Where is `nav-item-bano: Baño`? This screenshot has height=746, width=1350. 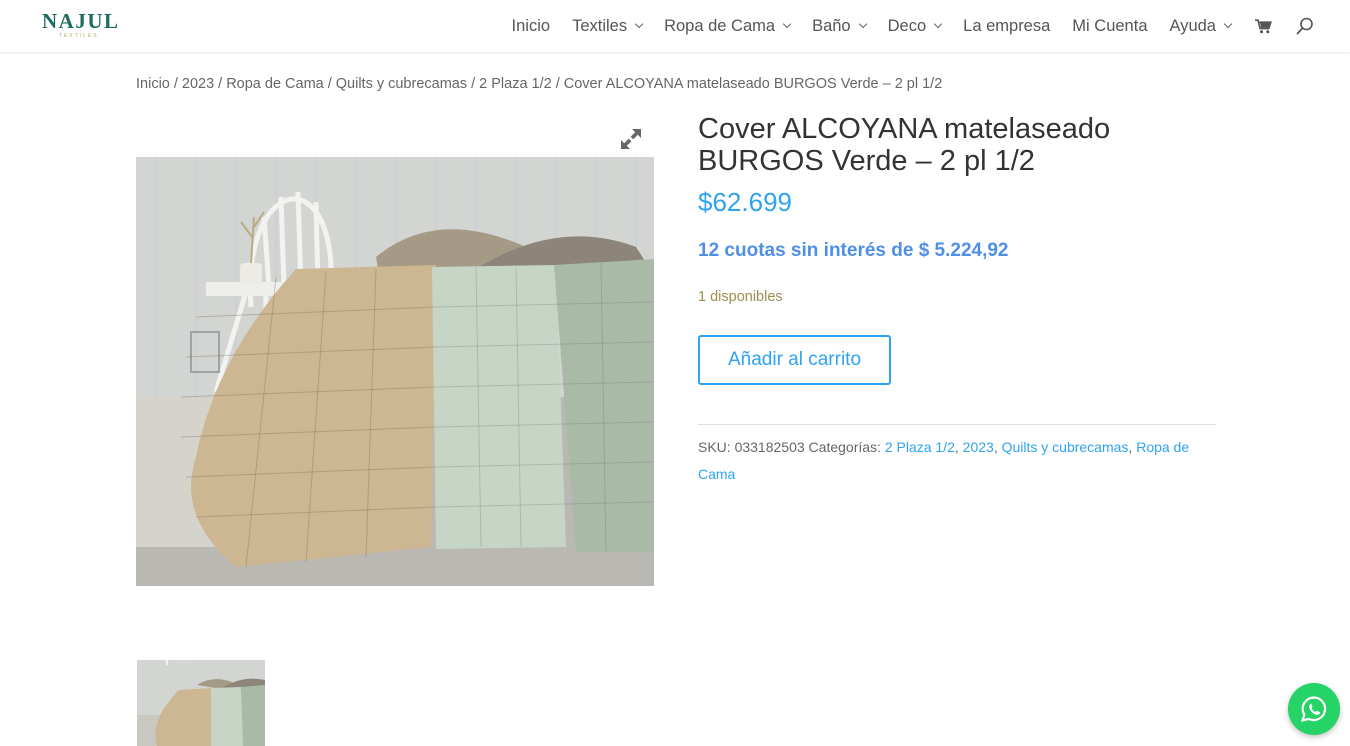 nav-item-bano: Baño is located at coordinates (839, 26).